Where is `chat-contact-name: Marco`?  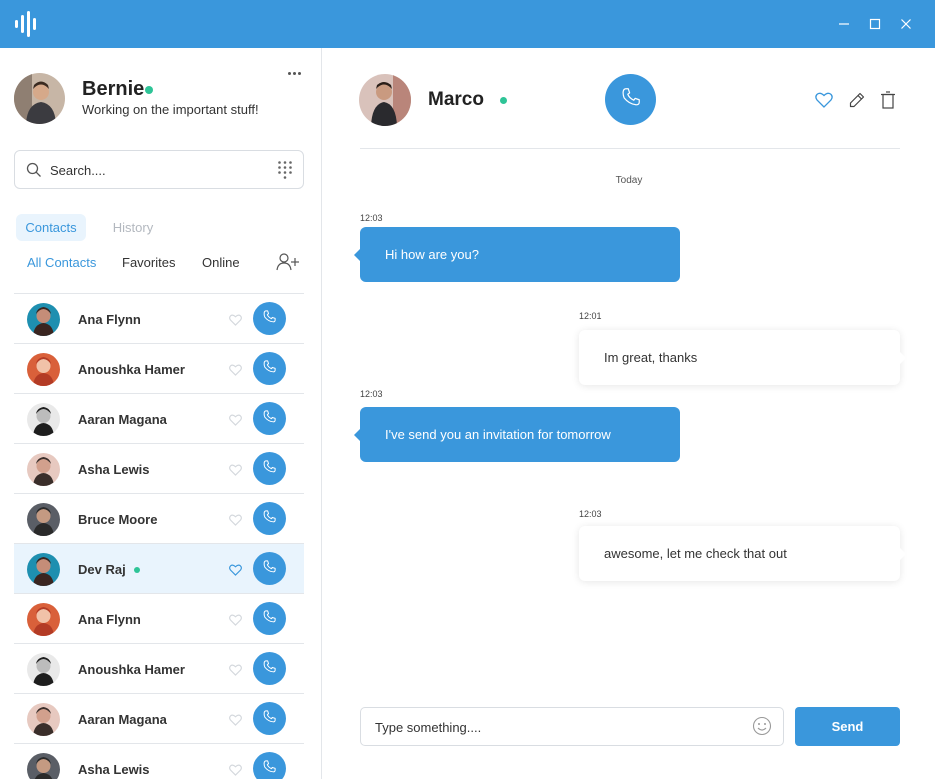 chat-contact-name: Marco is located at coordinates (456, 99).